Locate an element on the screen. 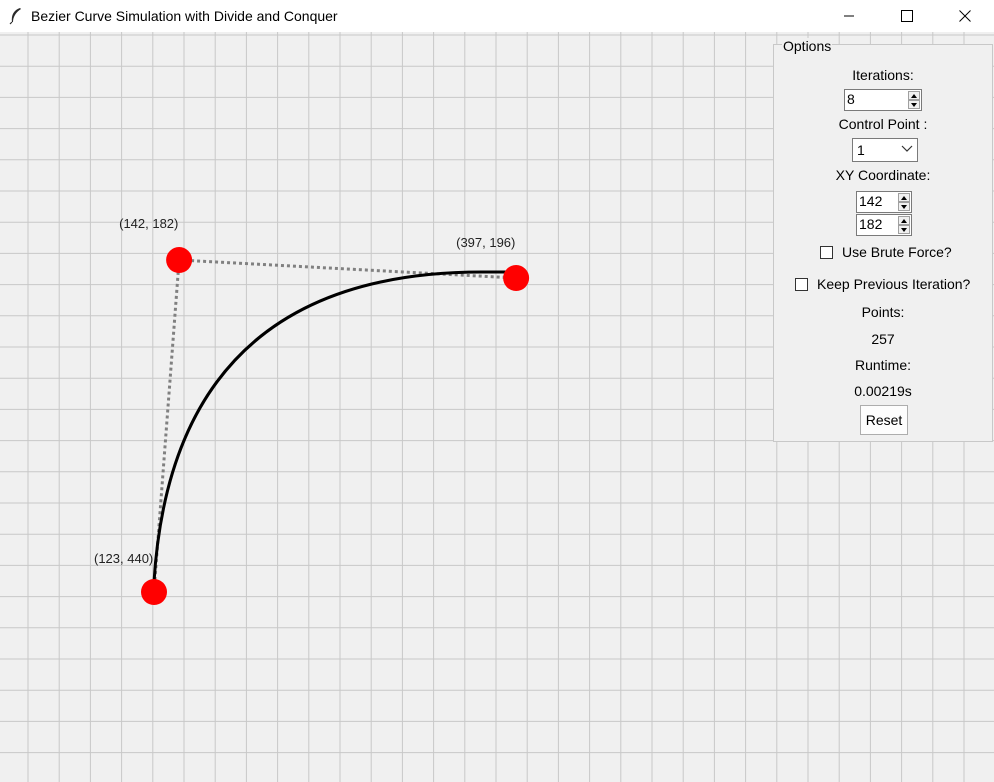 Image resolution: width=994 pixels, height=782 pixels. iterations-spinbox: 8 is located at coordinates (883, 100).